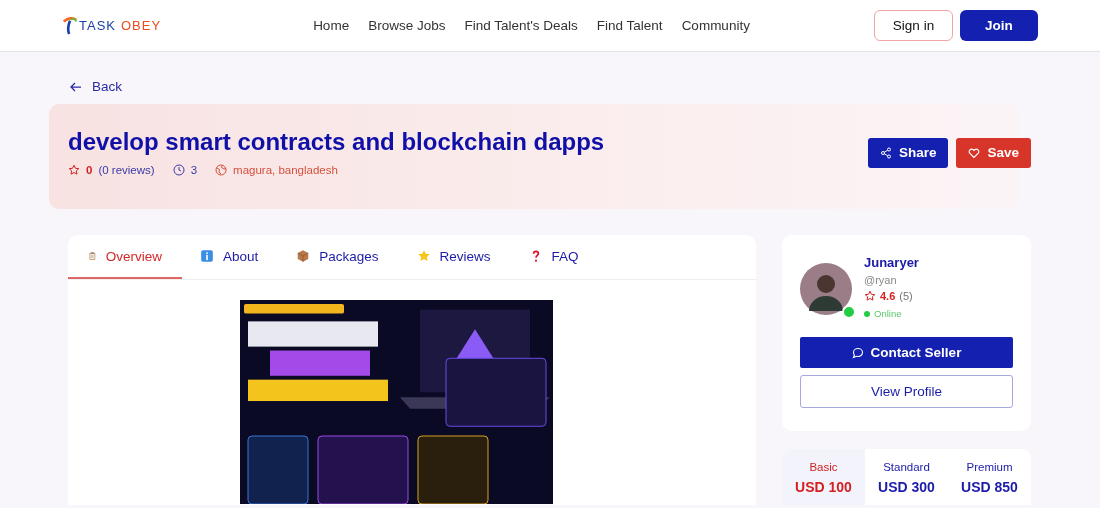 This screenshot has height=508, width=1100. Describe the element at coordinates (823, 477) in the screenshot. I see `package-tab: Basic USD 100` at that location.